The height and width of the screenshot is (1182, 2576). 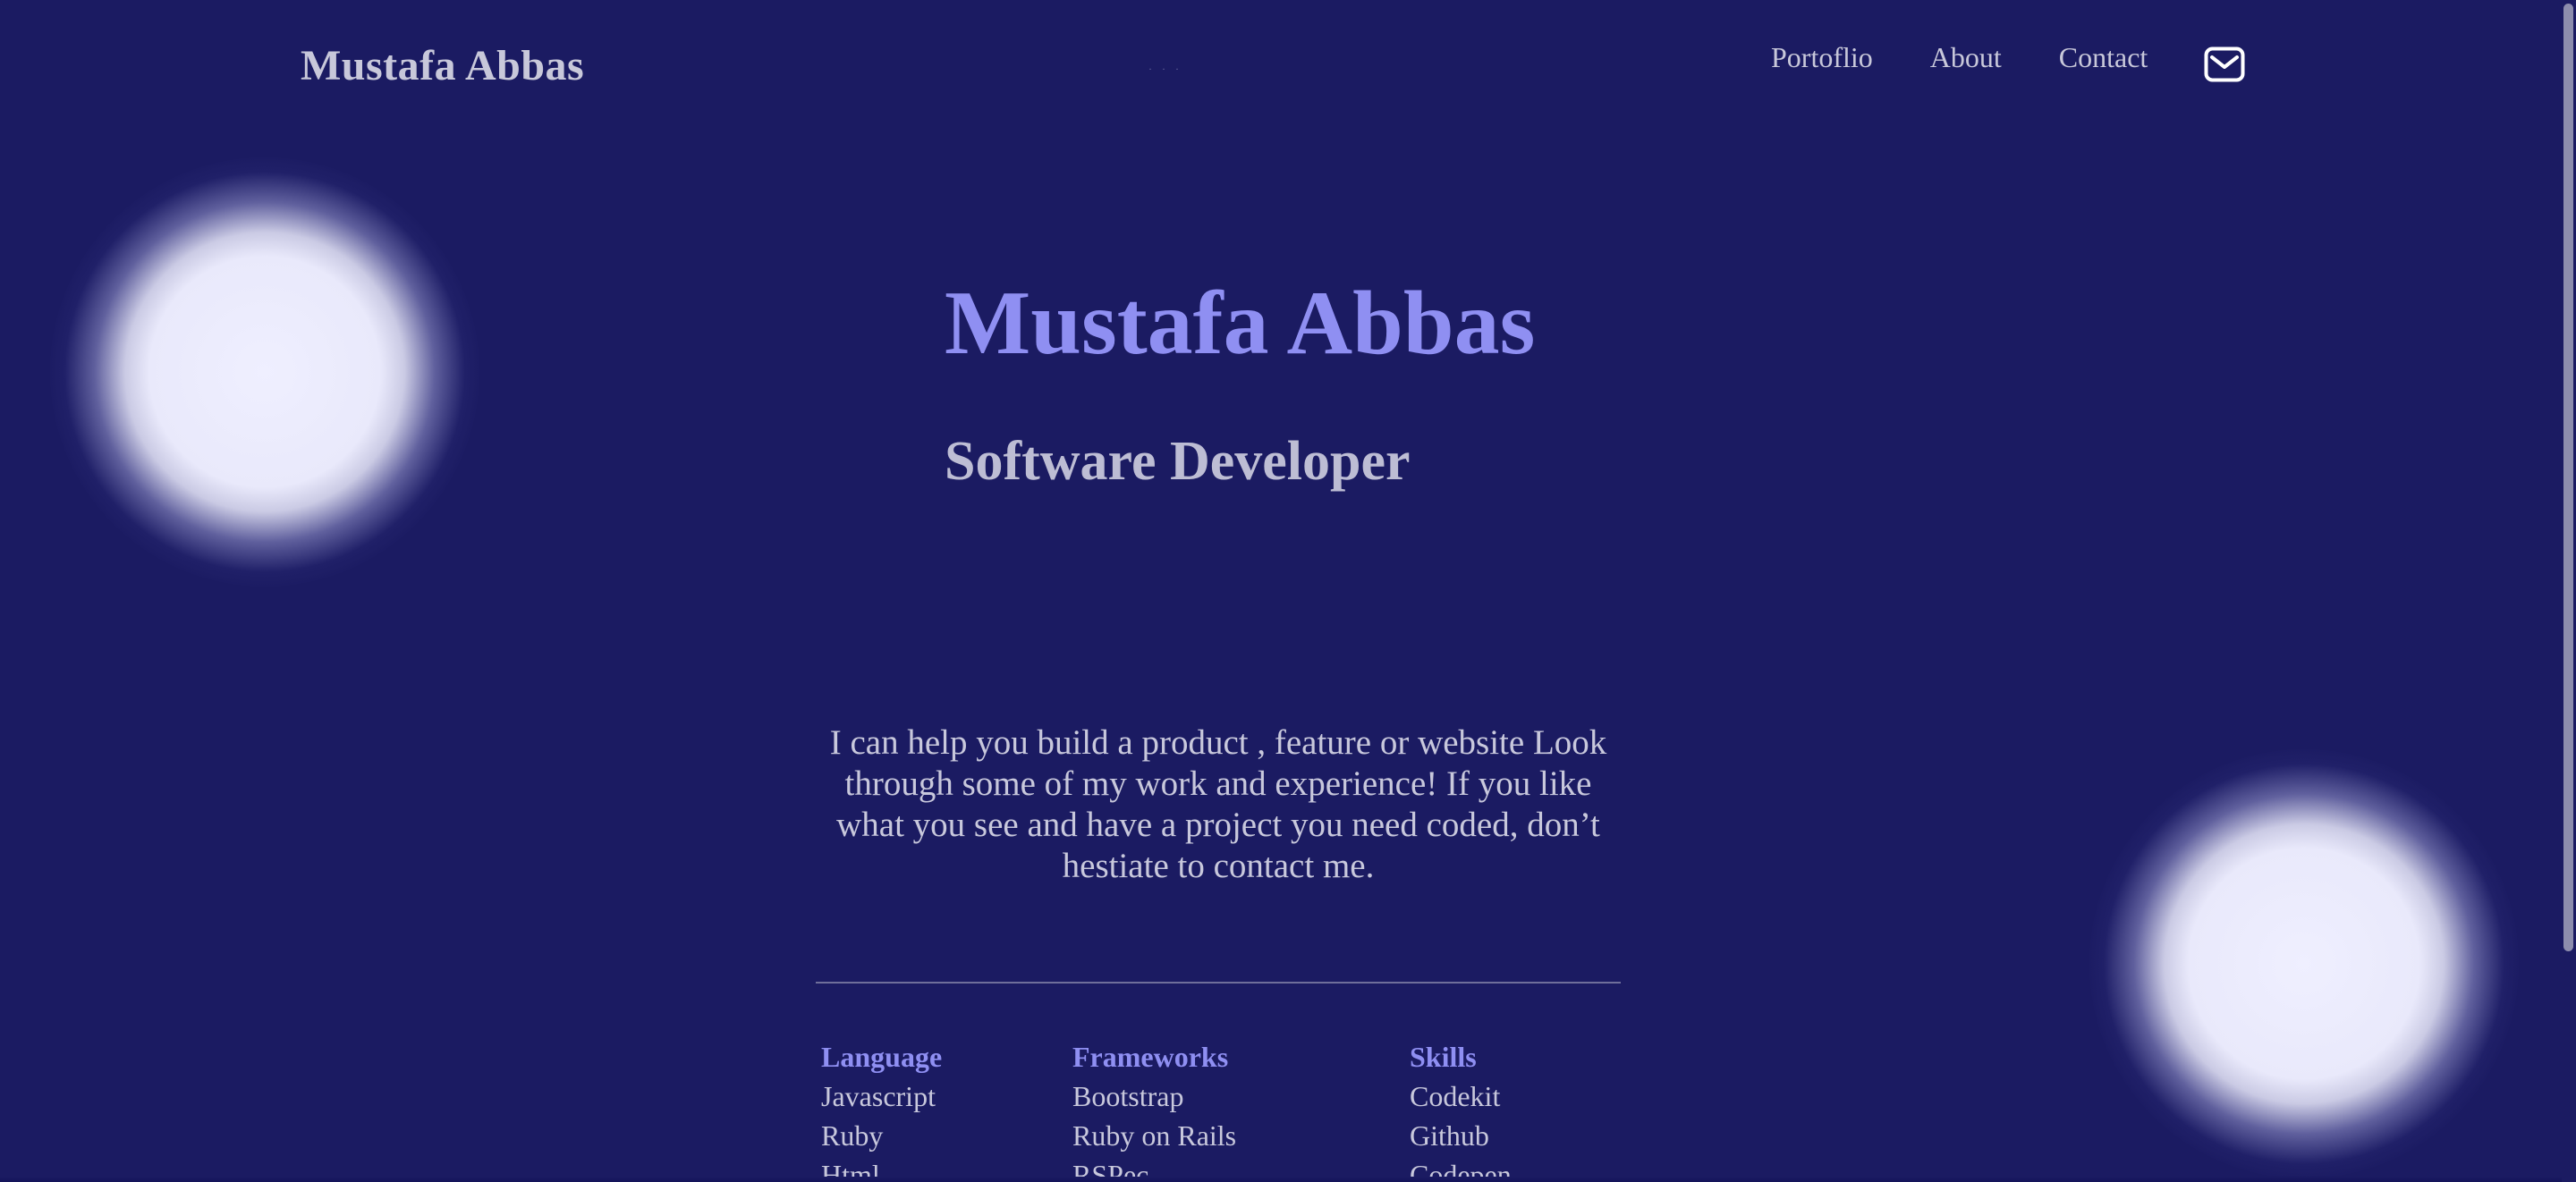 What do you see at coordinates (1154, 1135) in the screenshot?
I see `list-item: Ruby on Rails` at bounding box center [1154, 1135].